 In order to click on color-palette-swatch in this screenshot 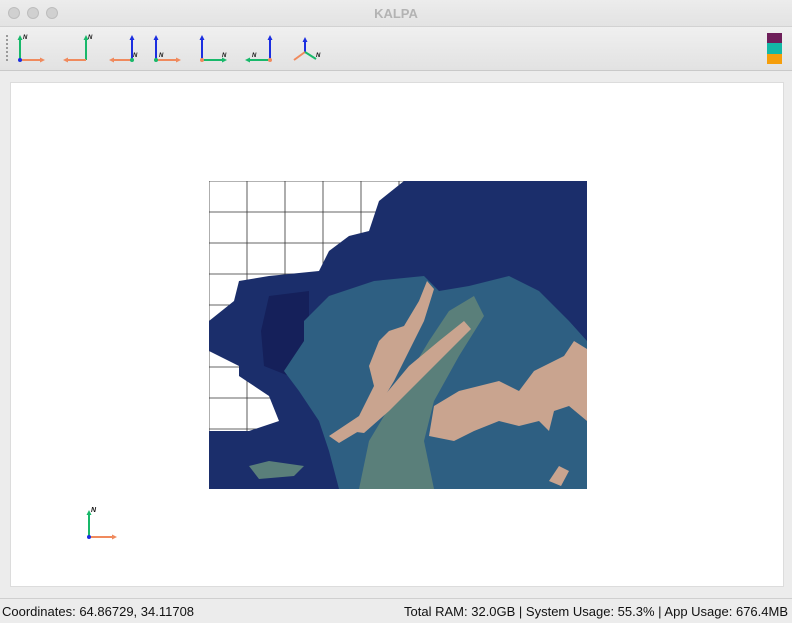, I will do `click(774, 48)`.